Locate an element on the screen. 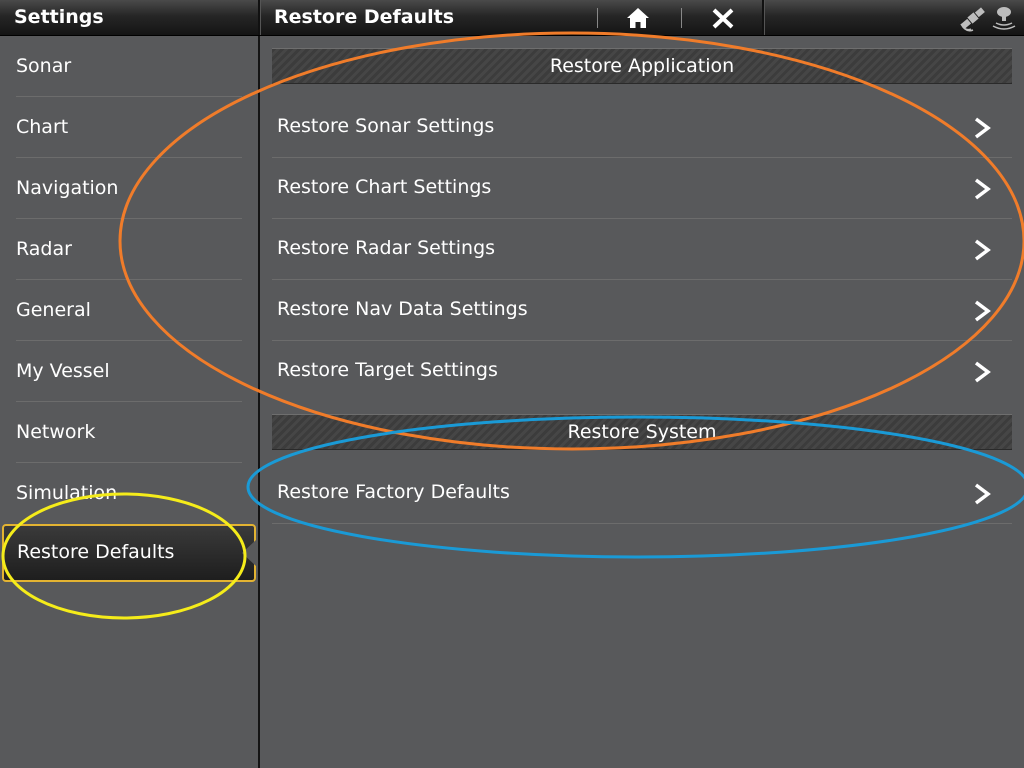 This screenshot has width=1024, height=768. selection-pointer is located at coordinates (249, 553).